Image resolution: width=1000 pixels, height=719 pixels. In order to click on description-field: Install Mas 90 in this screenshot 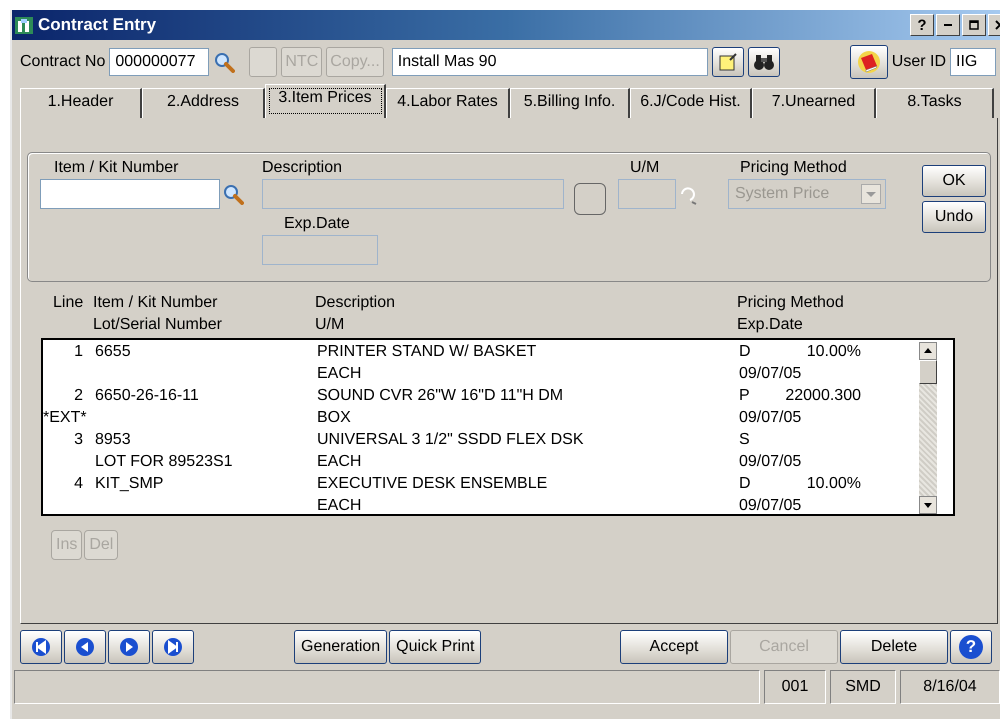, I will do `click(550, 62)`.